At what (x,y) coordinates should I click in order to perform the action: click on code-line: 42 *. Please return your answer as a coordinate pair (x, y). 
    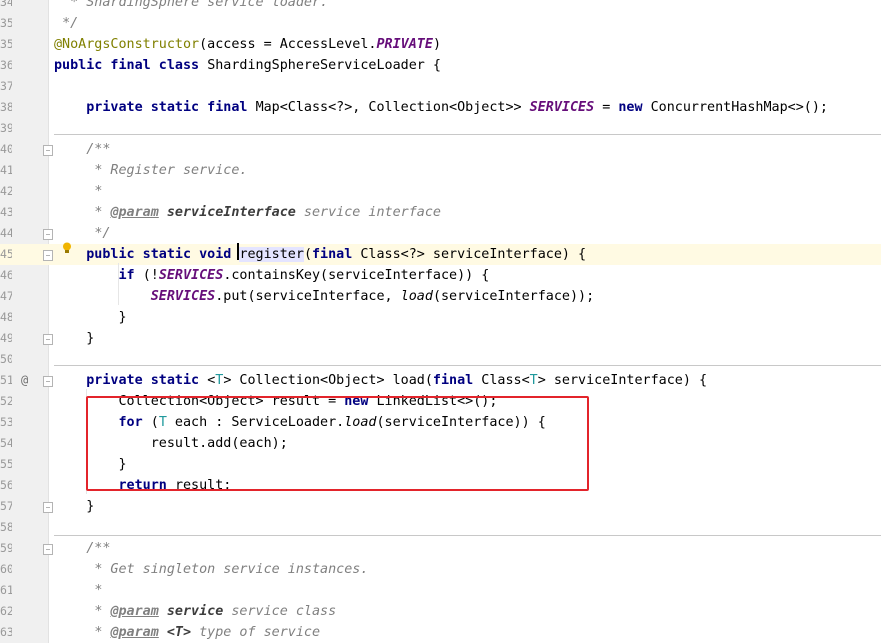
    Looking at the image, I should click on (440, 191).